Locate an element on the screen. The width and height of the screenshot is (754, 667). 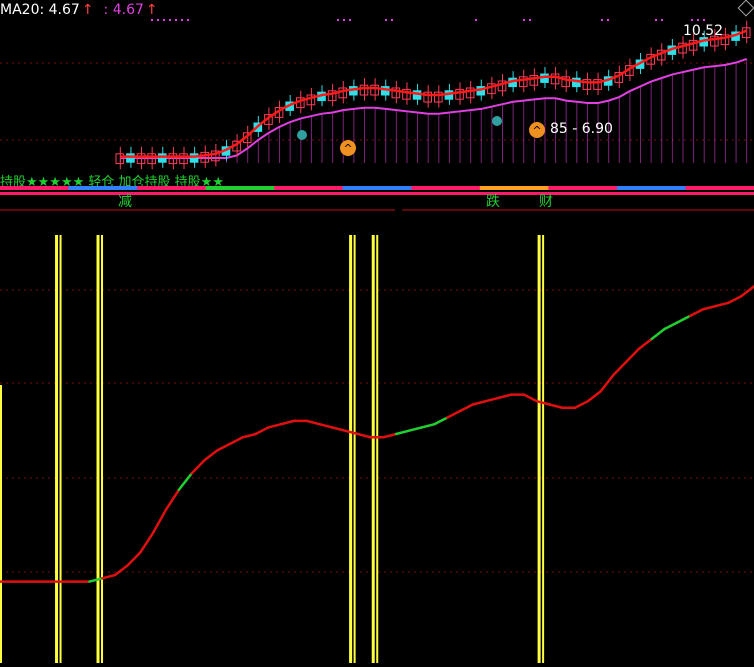
signal-label: 跌 is located at coordinates (493, 202).